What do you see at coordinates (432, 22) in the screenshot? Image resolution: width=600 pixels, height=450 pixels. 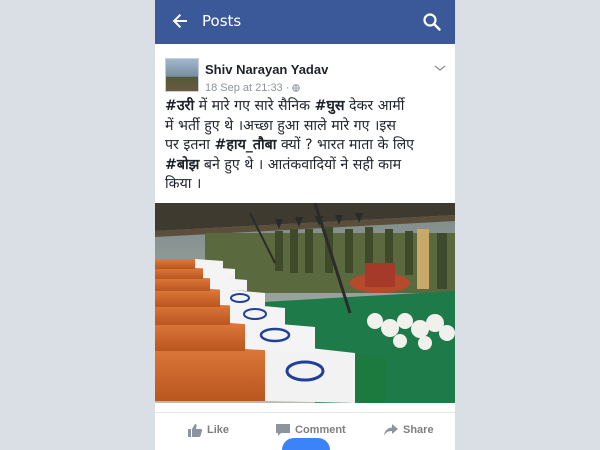 I see `search-icon` at bounding box center [432, 22].